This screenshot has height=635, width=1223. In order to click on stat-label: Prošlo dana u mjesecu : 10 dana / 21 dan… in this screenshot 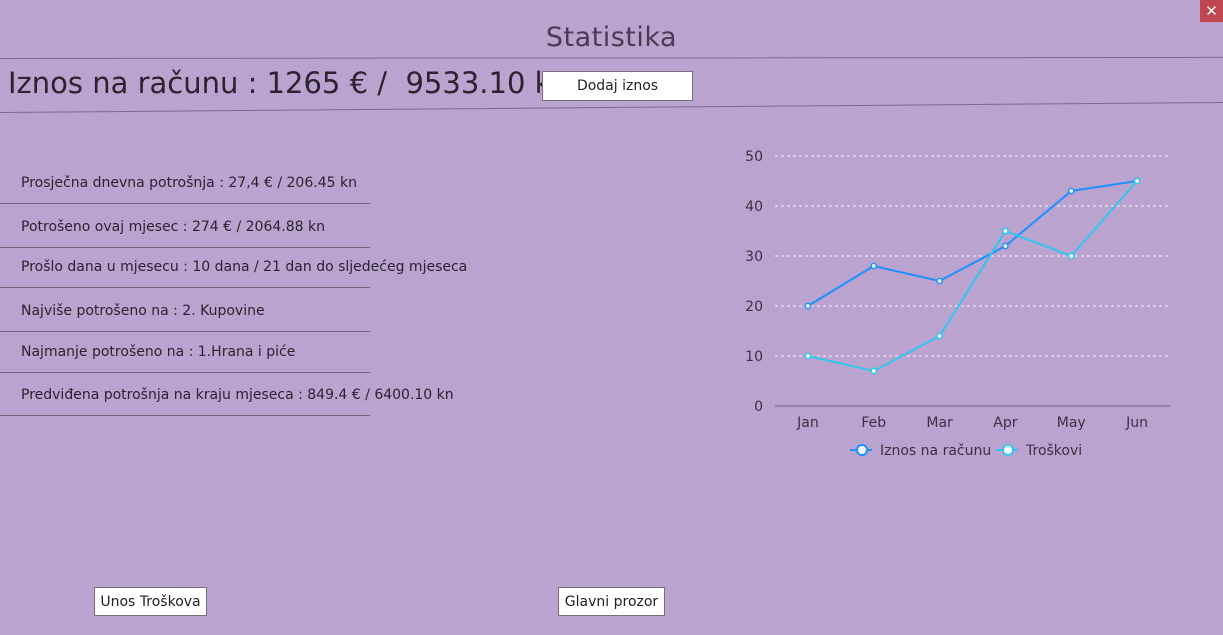, I will do `click(244, 267)`.